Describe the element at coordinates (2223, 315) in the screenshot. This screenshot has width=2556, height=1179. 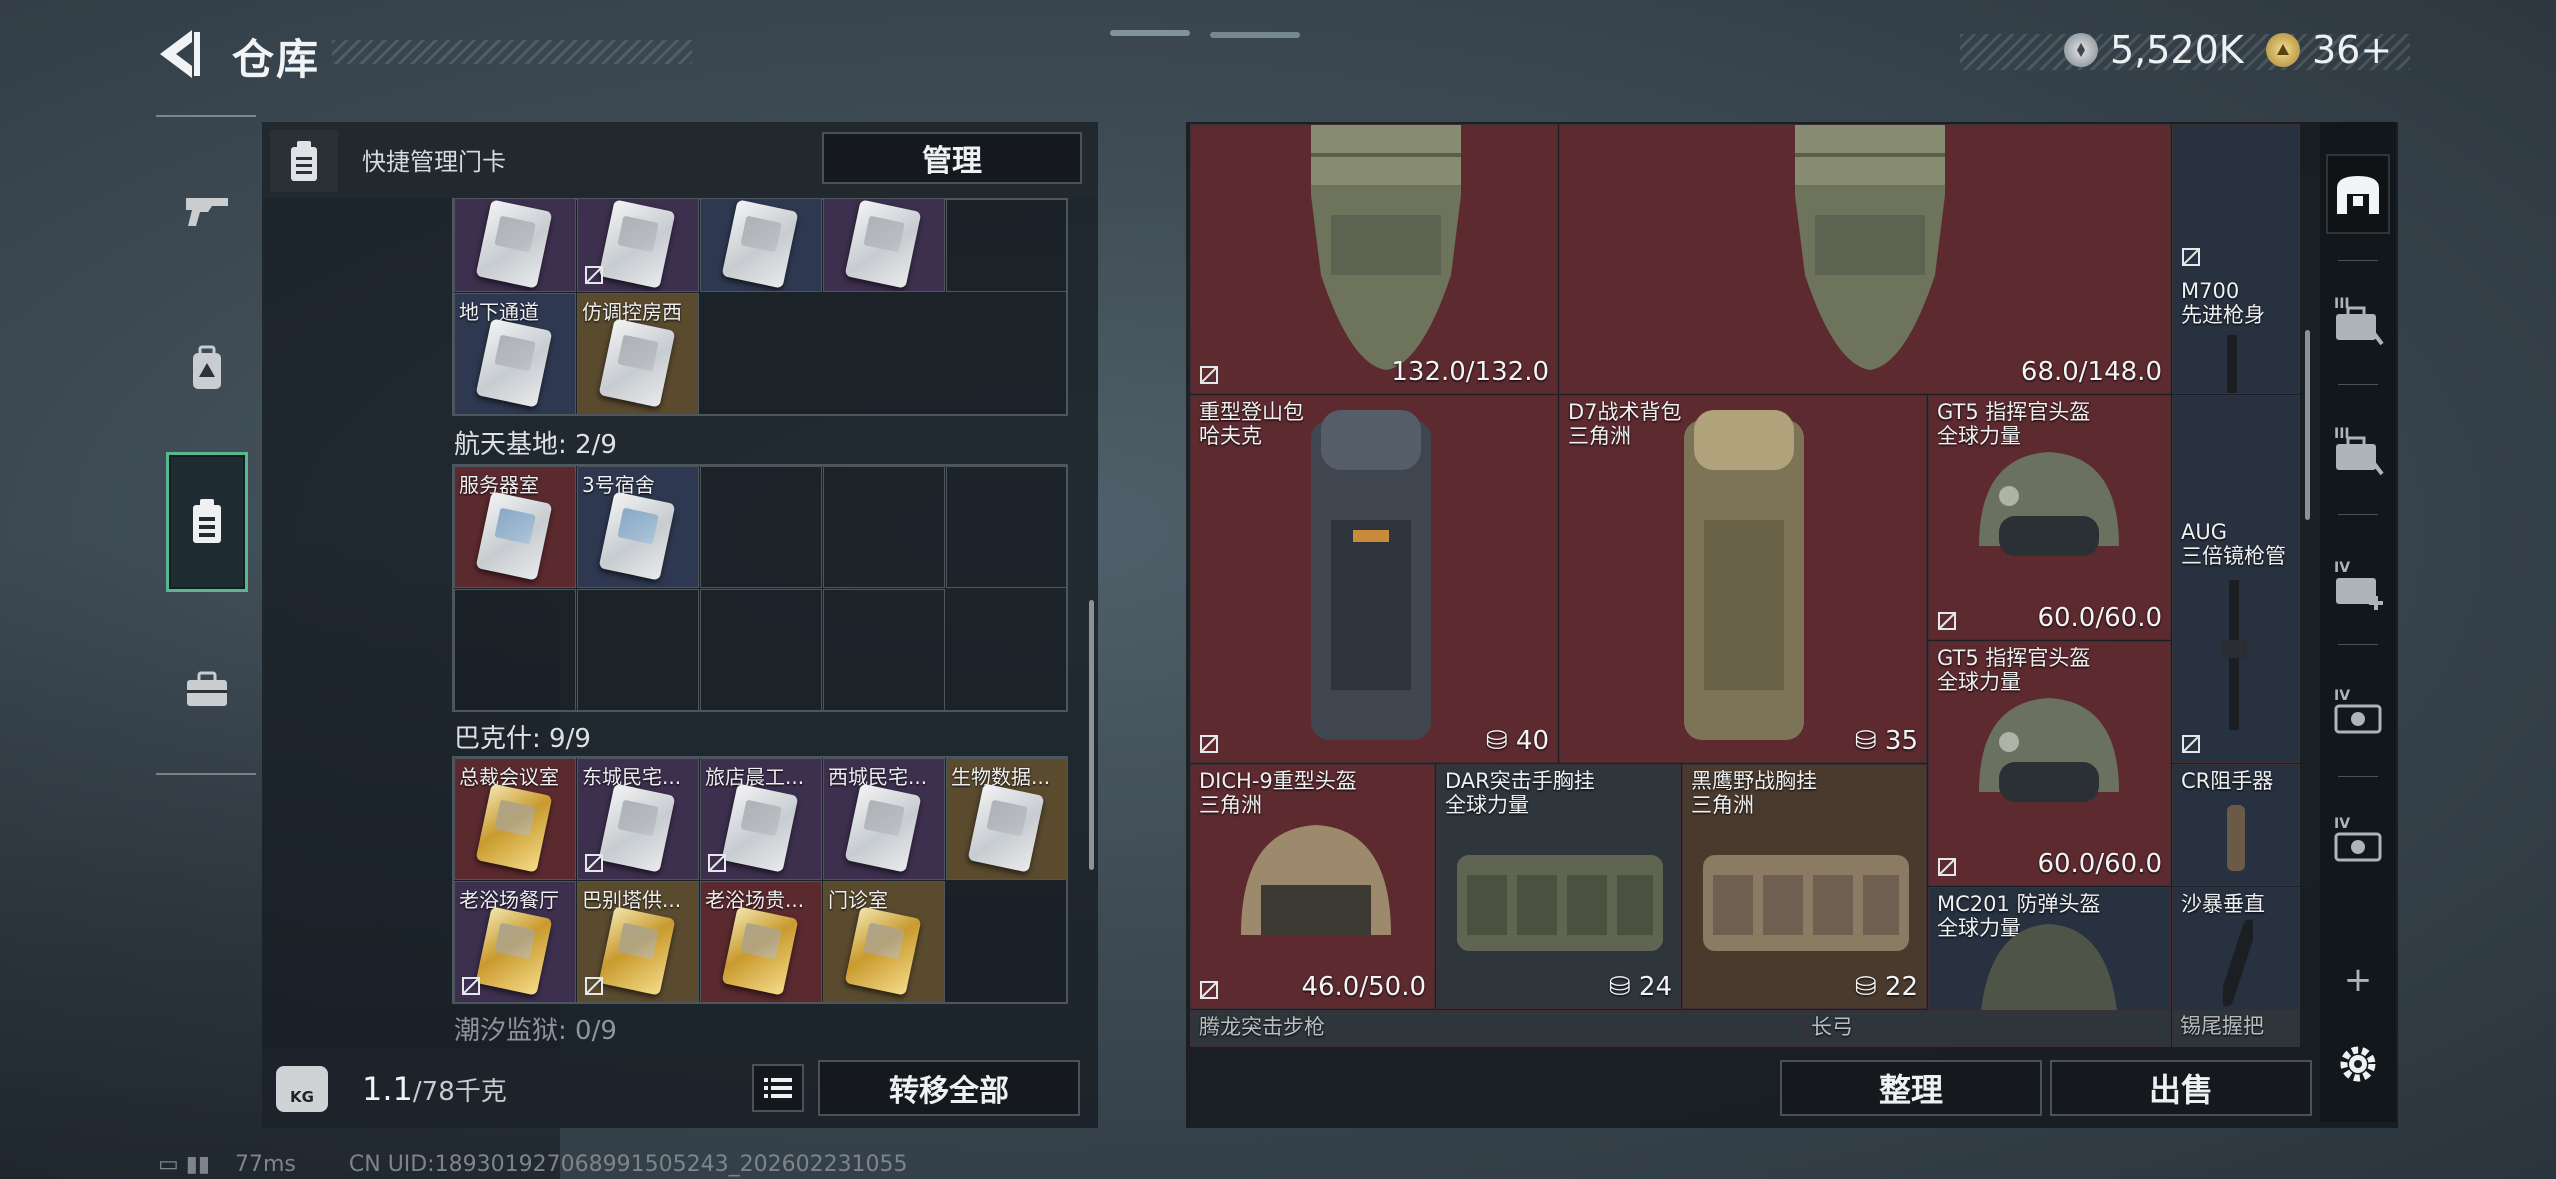
I see `item-name-line2: 先进枪身` at that location.